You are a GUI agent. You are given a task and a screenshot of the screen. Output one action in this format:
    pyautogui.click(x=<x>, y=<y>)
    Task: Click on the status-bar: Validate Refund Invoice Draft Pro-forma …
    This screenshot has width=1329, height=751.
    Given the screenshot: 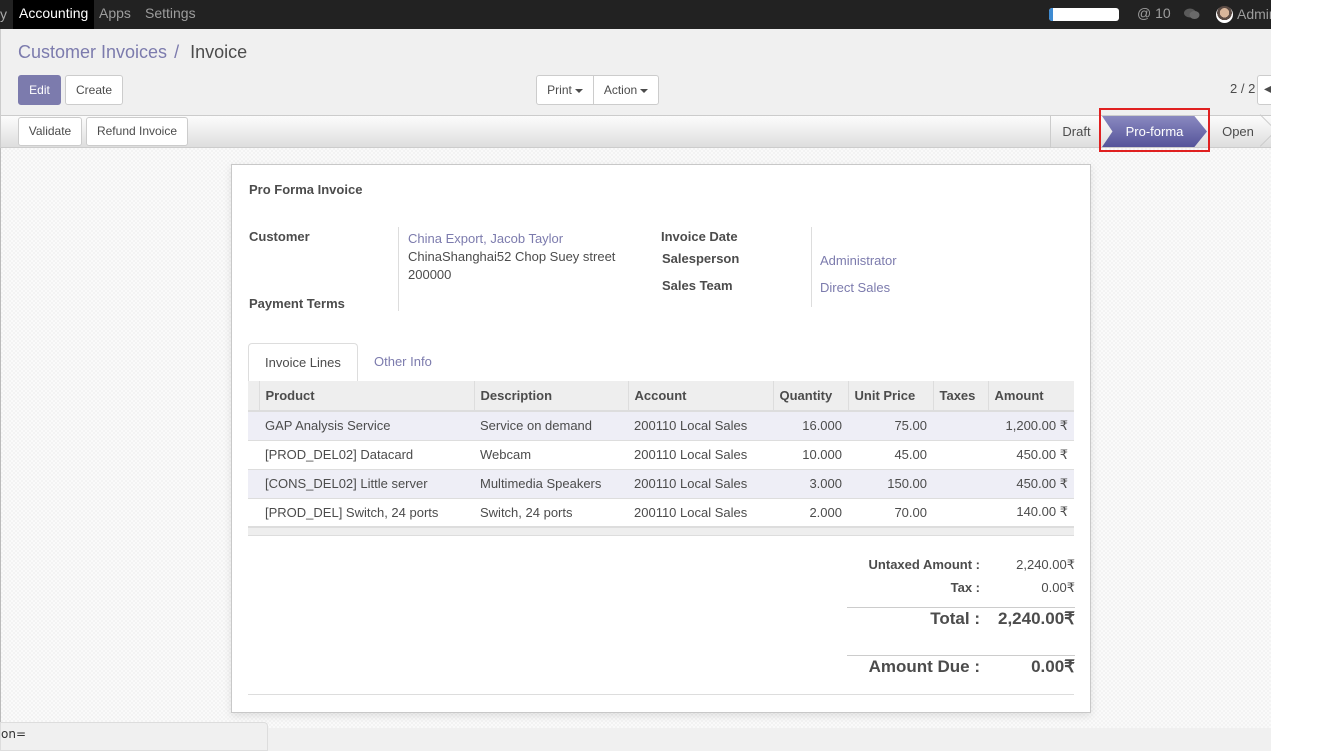 What is the action you would take?
    pyautogui.click(x=635, y=131)
    